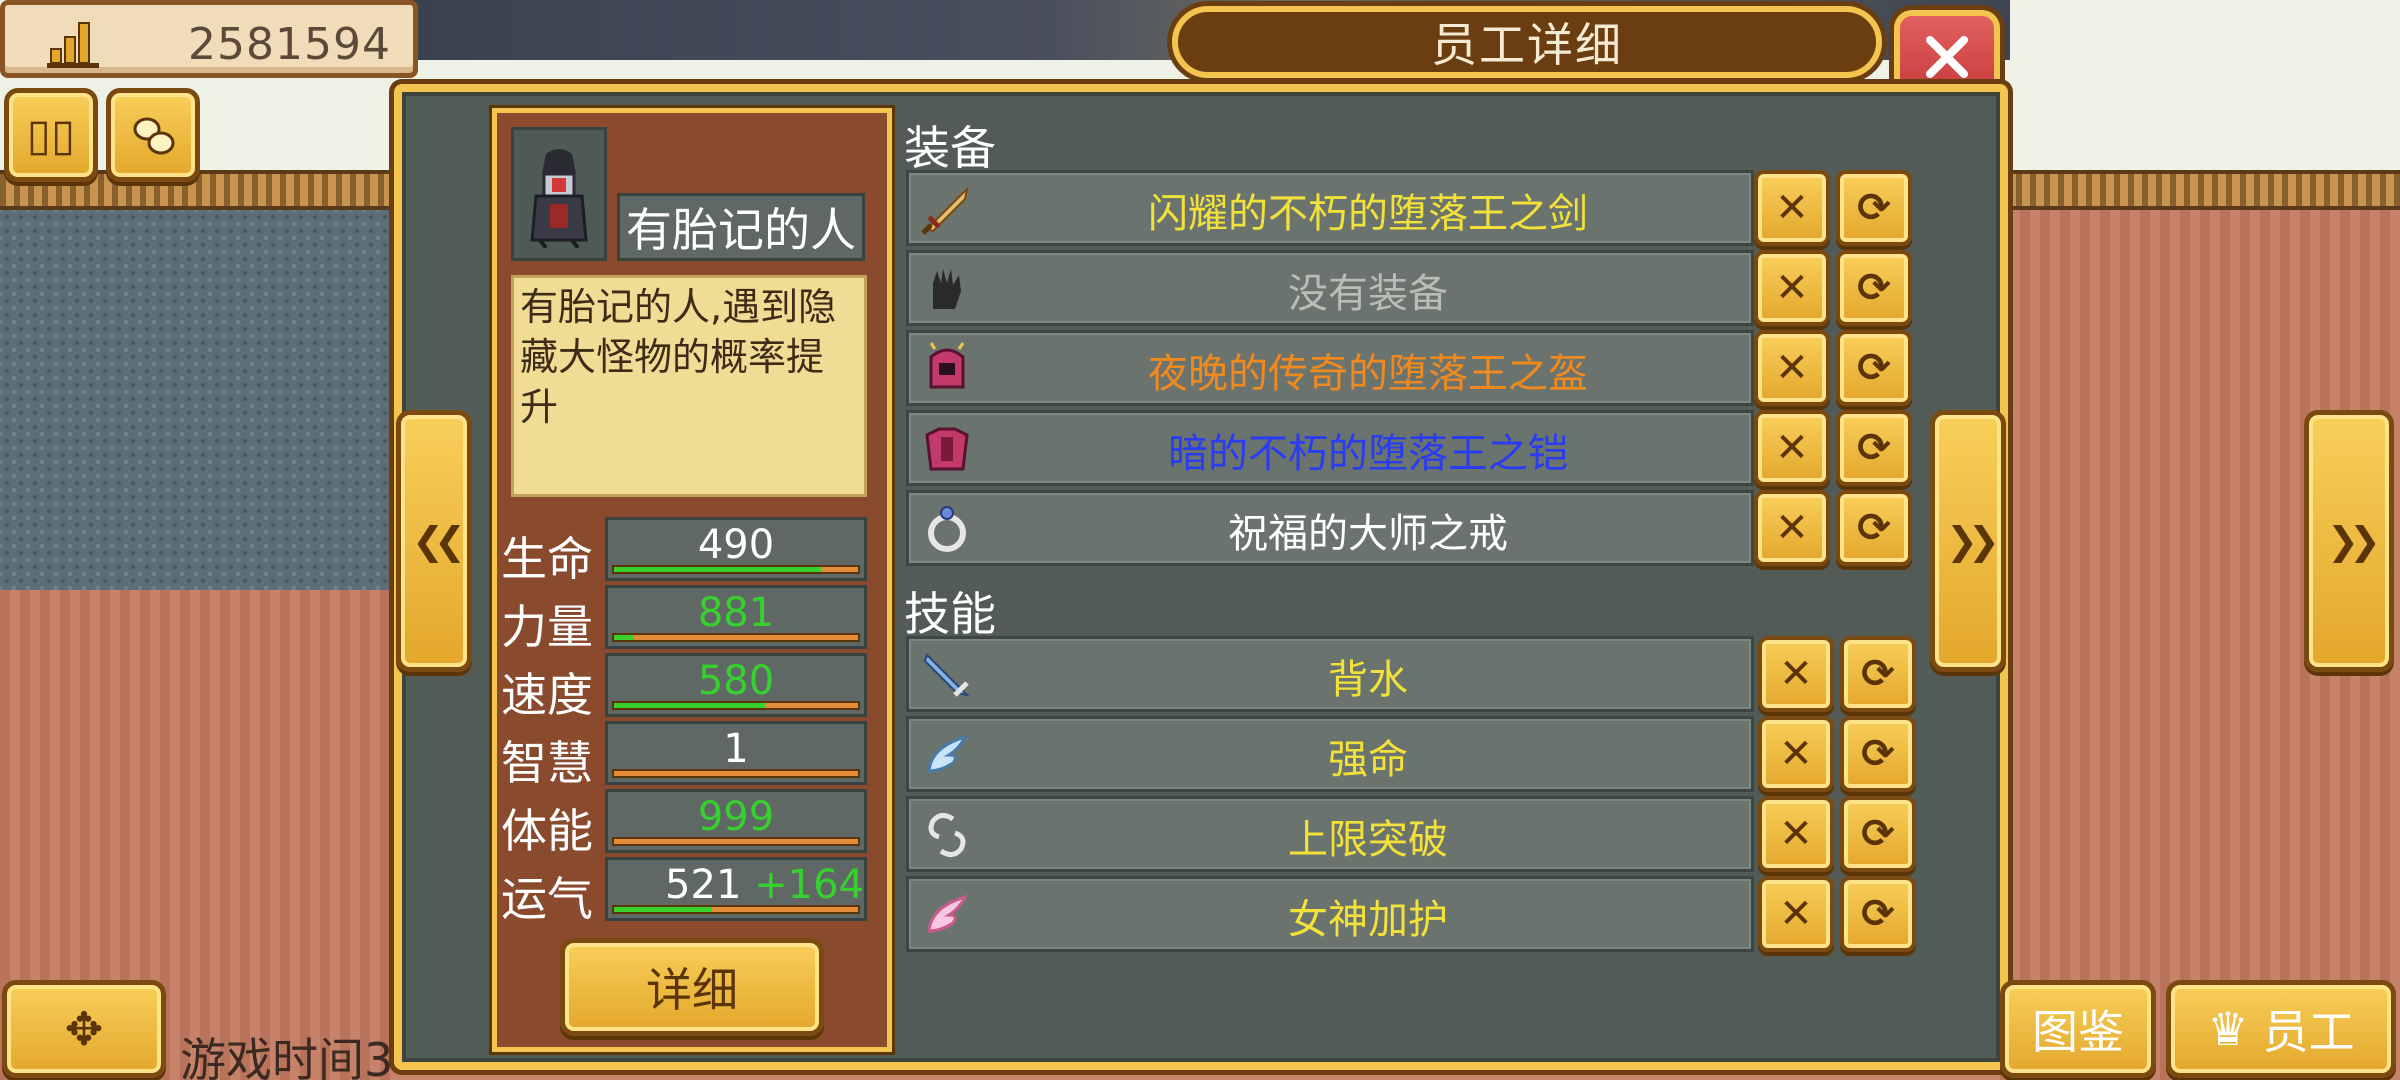  I want to click on skill-slot-2: 强命, so click(1330, 754).